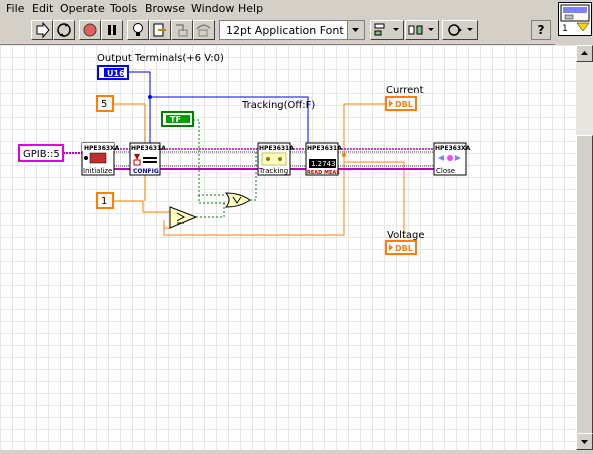 This screenshot has height=454, width=593. I want to click on gpib-resource-constant: GPIB::5, so click(41, 153).